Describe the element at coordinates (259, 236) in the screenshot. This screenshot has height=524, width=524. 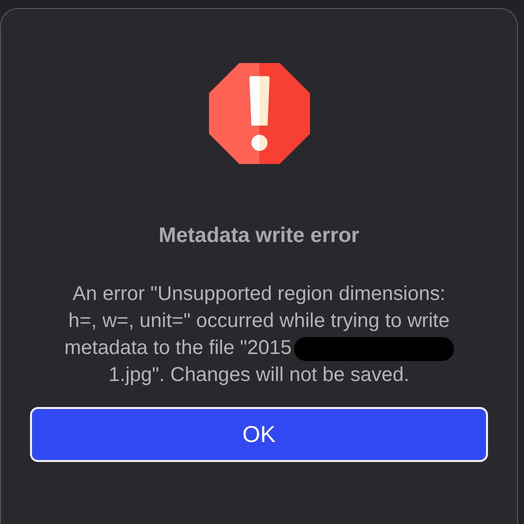
I see `dialog-title: Metadata write error` at that location.